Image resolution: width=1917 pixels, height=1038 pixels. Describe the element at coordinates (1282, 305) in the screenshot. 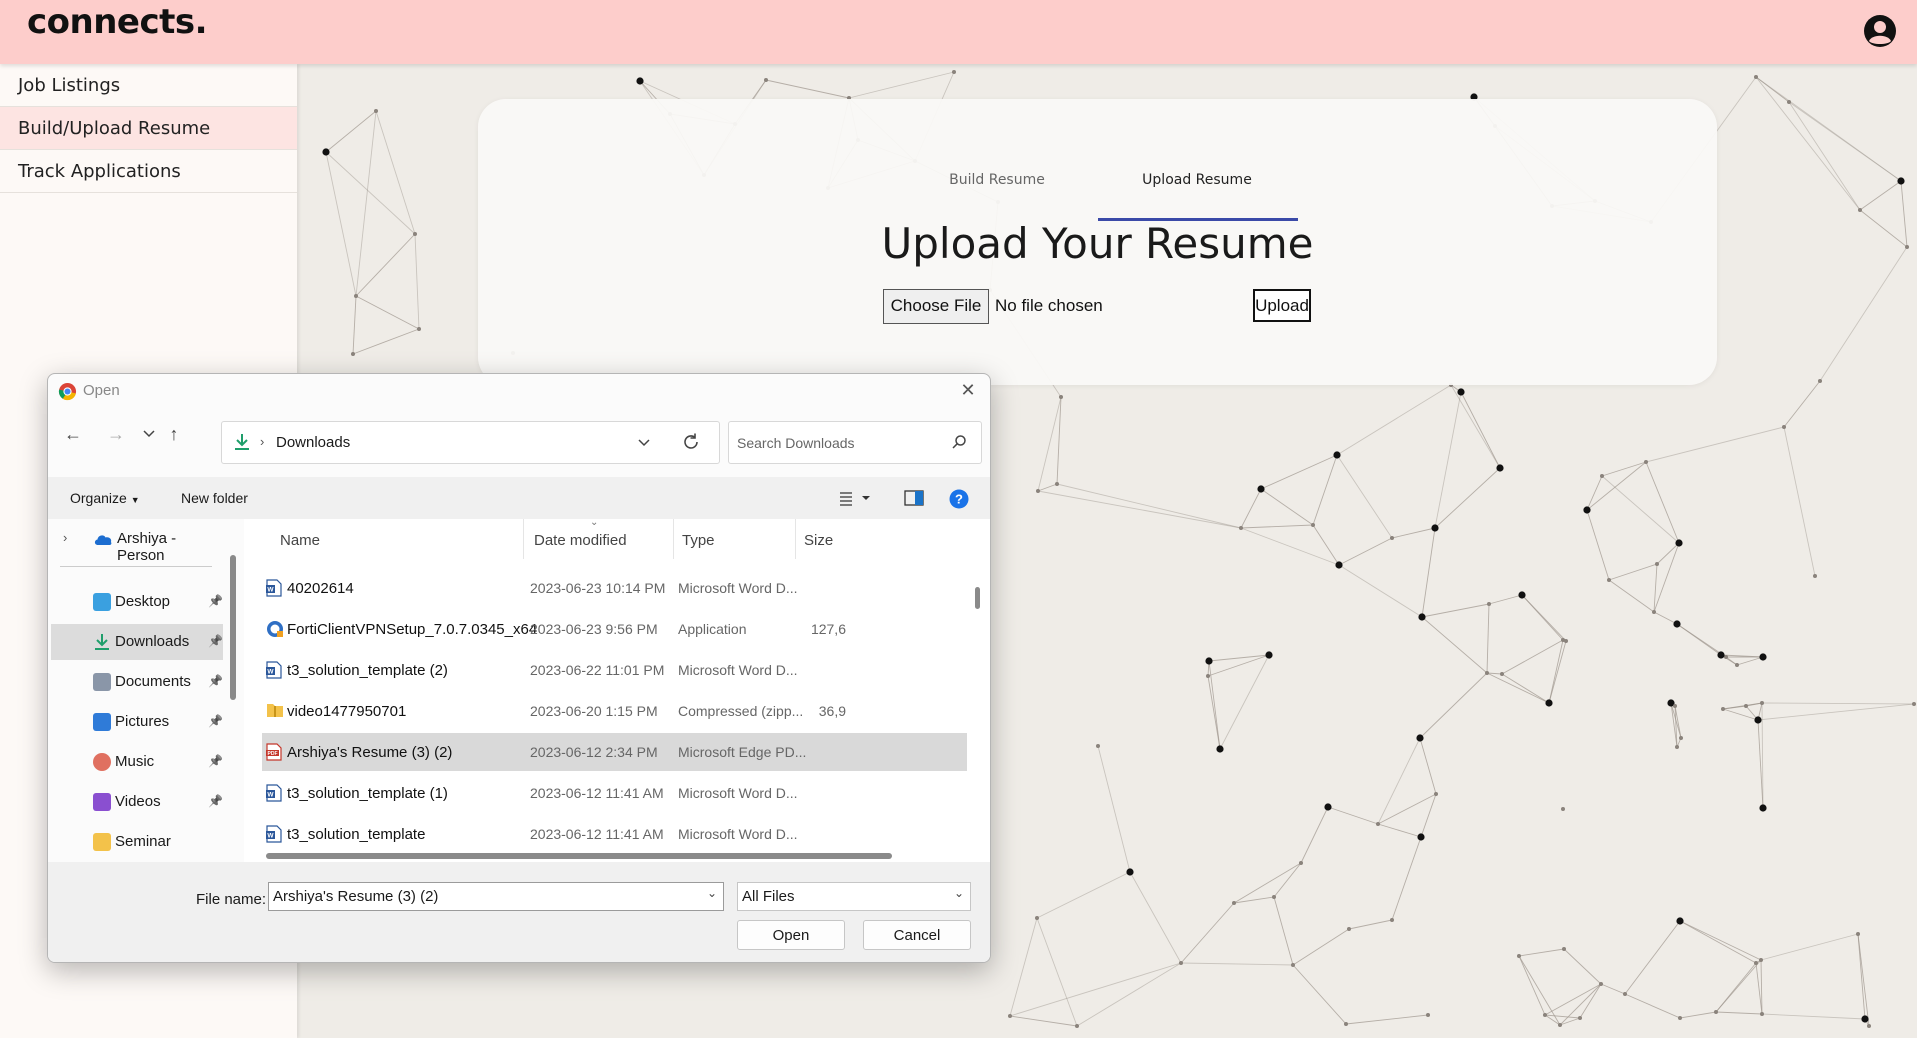

I see `upload-button: Upload` at that location.